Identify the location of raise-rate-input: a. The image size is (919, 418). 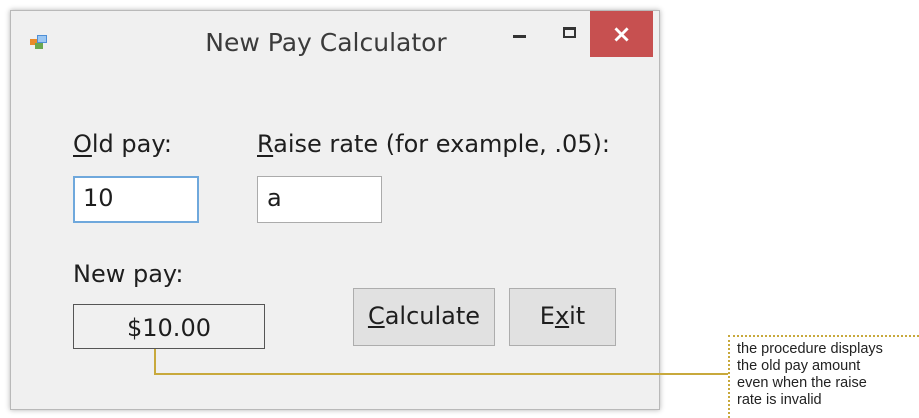
(319, 199).